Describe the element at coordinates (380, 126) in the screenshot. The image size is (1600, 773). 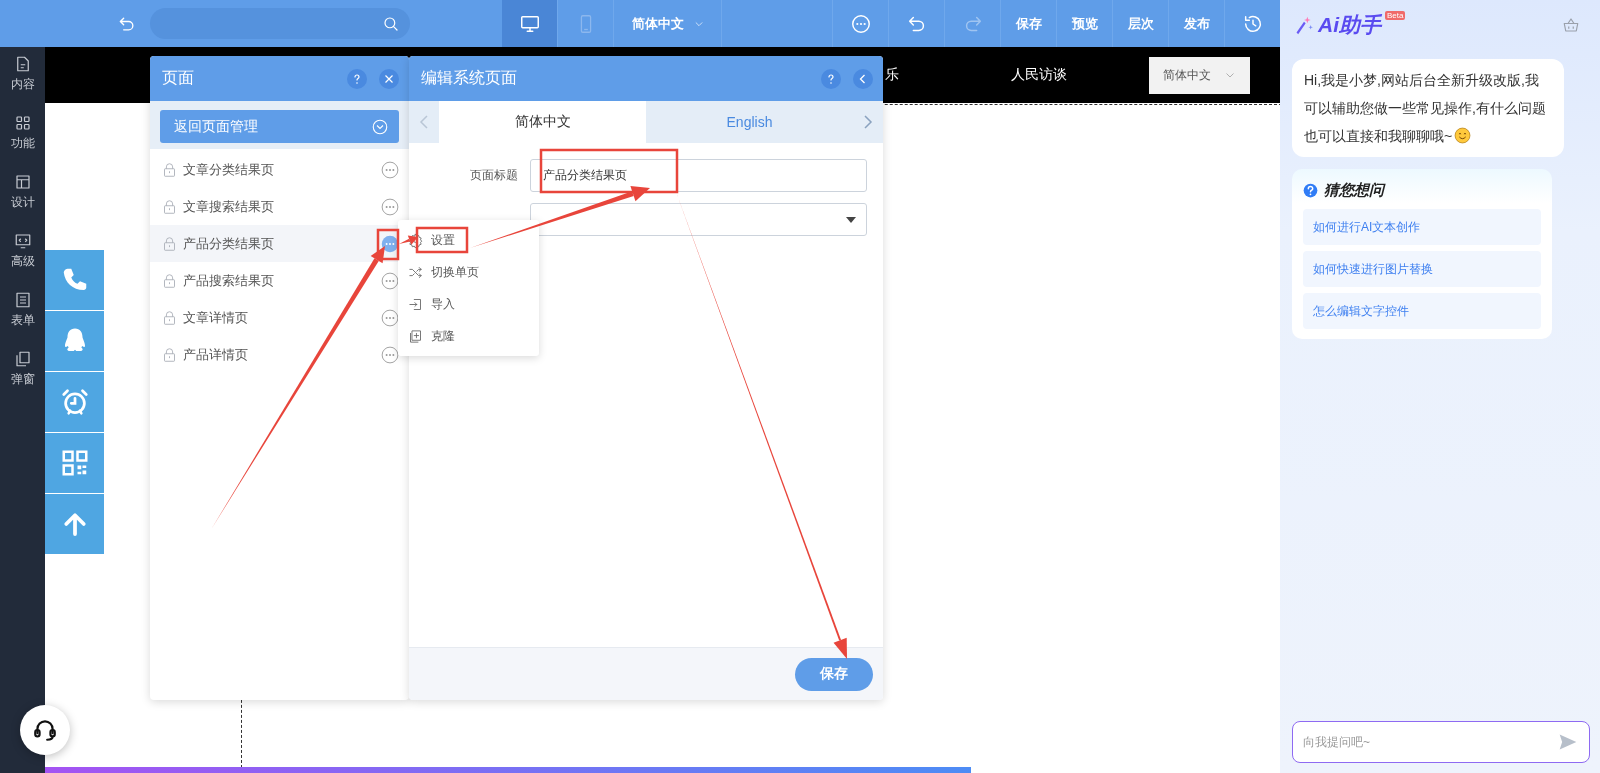
I see `chevron-circle-icon` at that location.